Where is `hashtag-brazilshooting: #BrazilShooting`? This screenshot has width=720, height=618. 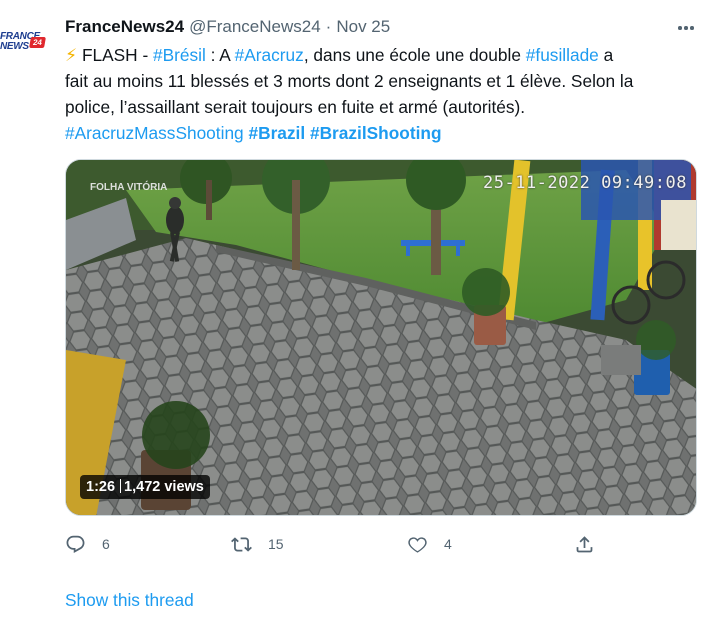 hashtag-brazilshooting: #BrazilShooting is located at coordinates (376, 133).